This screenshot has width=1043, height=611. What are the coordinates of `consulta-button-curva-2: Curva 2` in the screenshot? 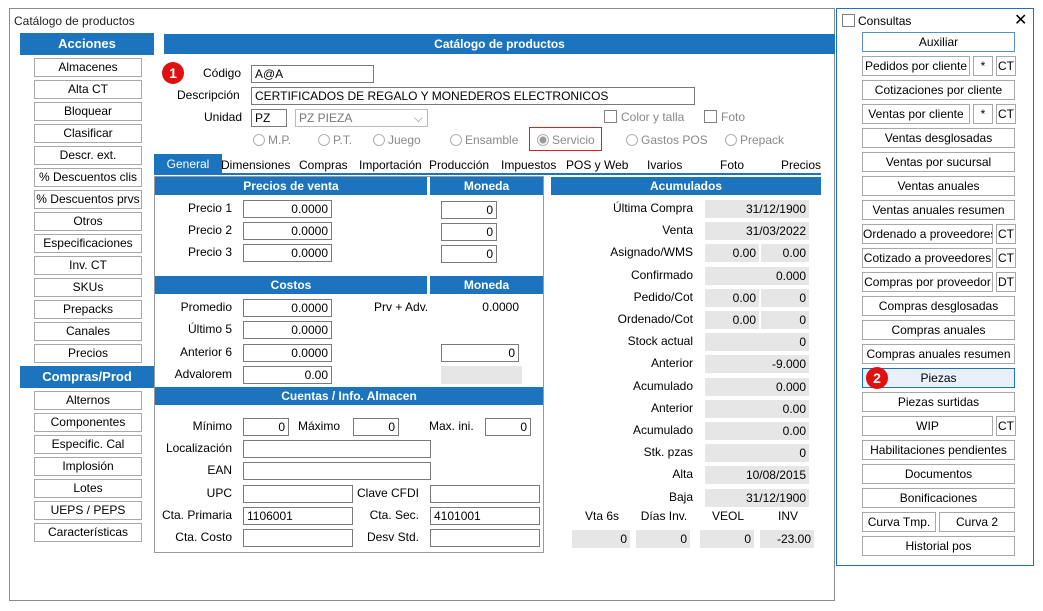 It's located at (977, 522).